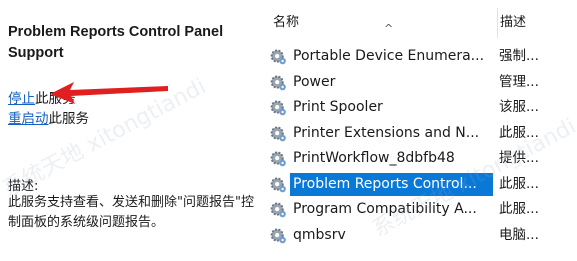  I want to click on sort-caret-icon: ^, so click(389, 28).